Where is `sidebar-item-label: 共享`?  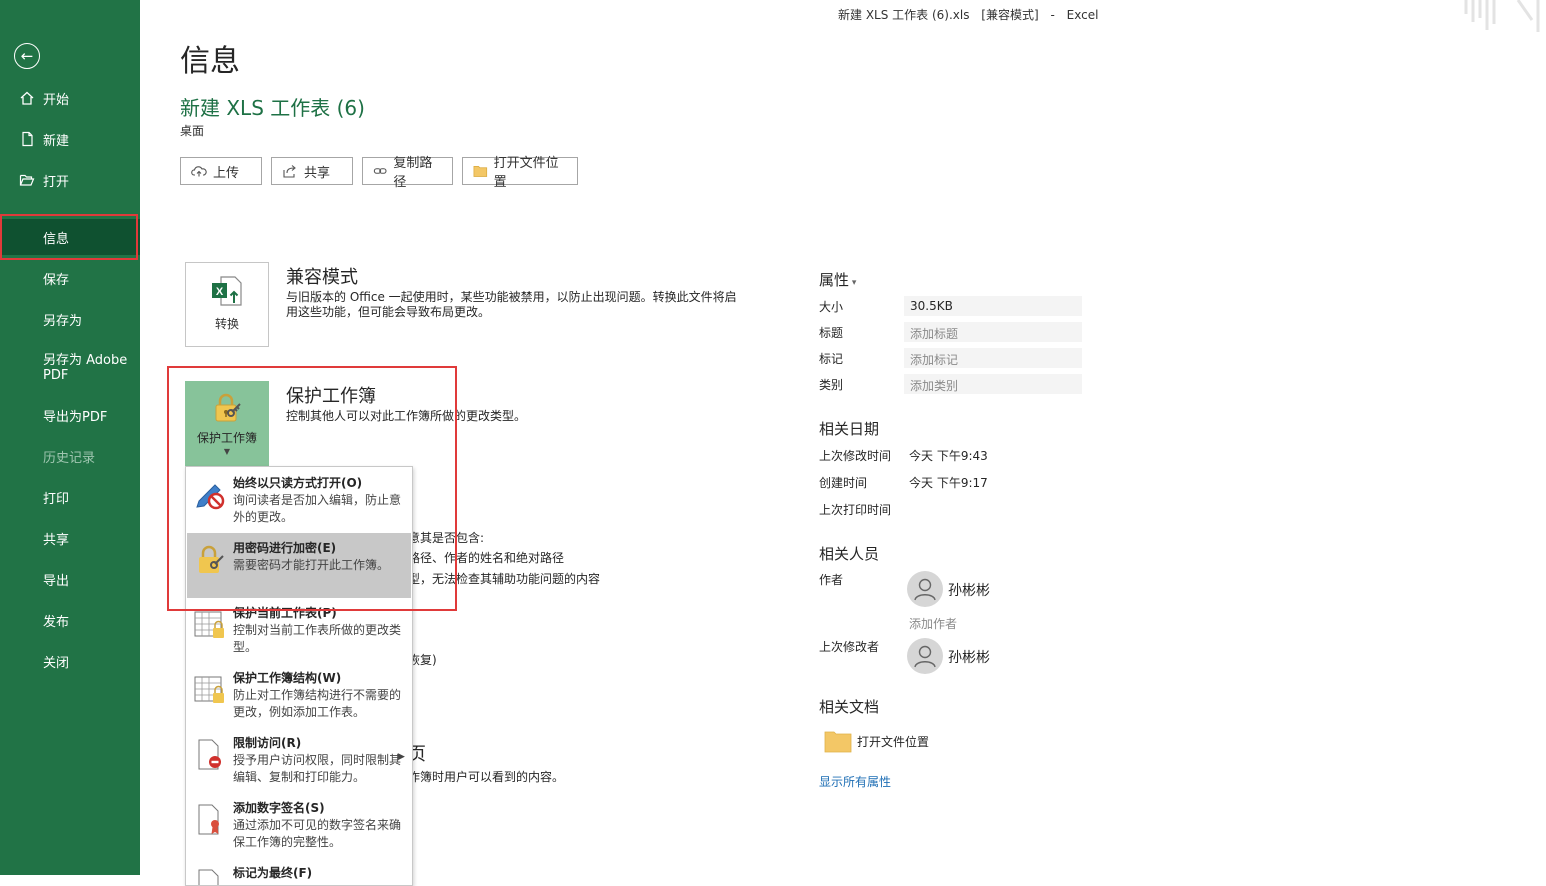
sidebar-item-label: 共享 is located at coordinates (56, 540).